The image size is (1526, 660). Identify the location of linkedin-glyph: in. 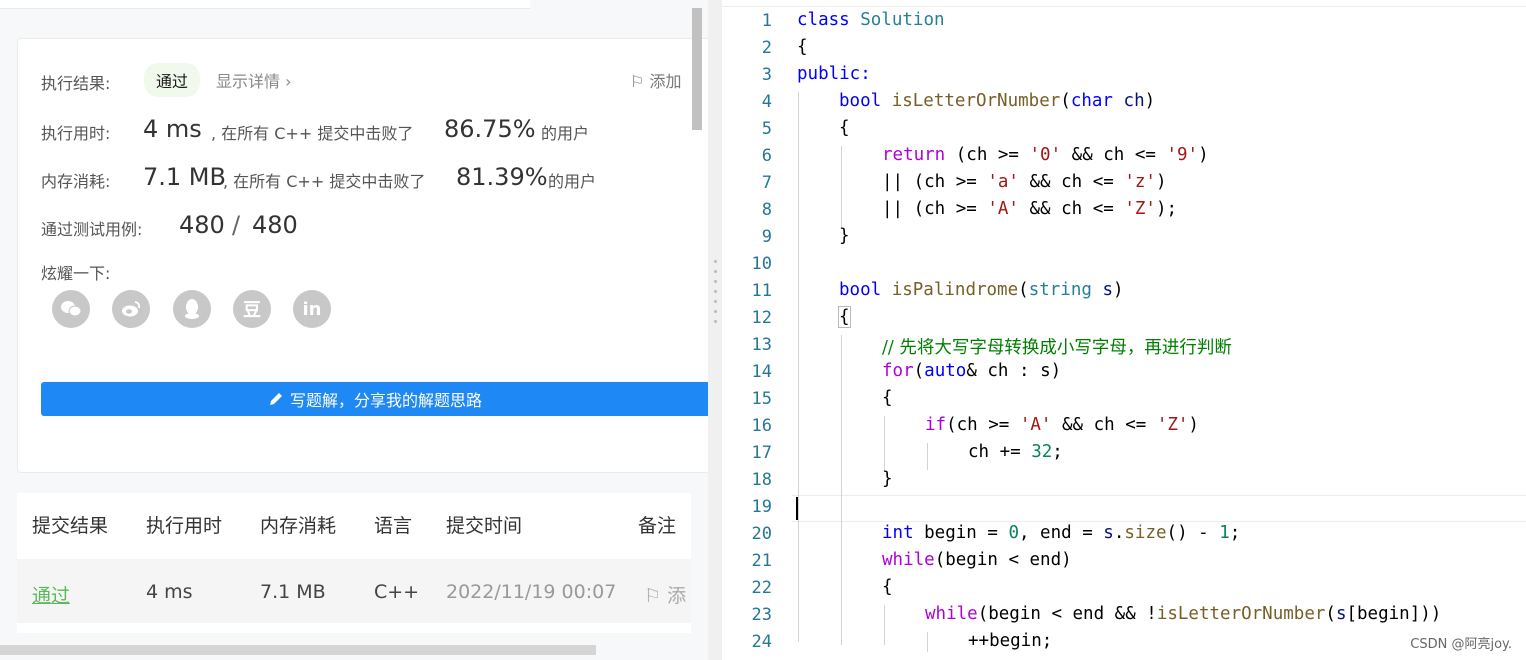
(312, 309).